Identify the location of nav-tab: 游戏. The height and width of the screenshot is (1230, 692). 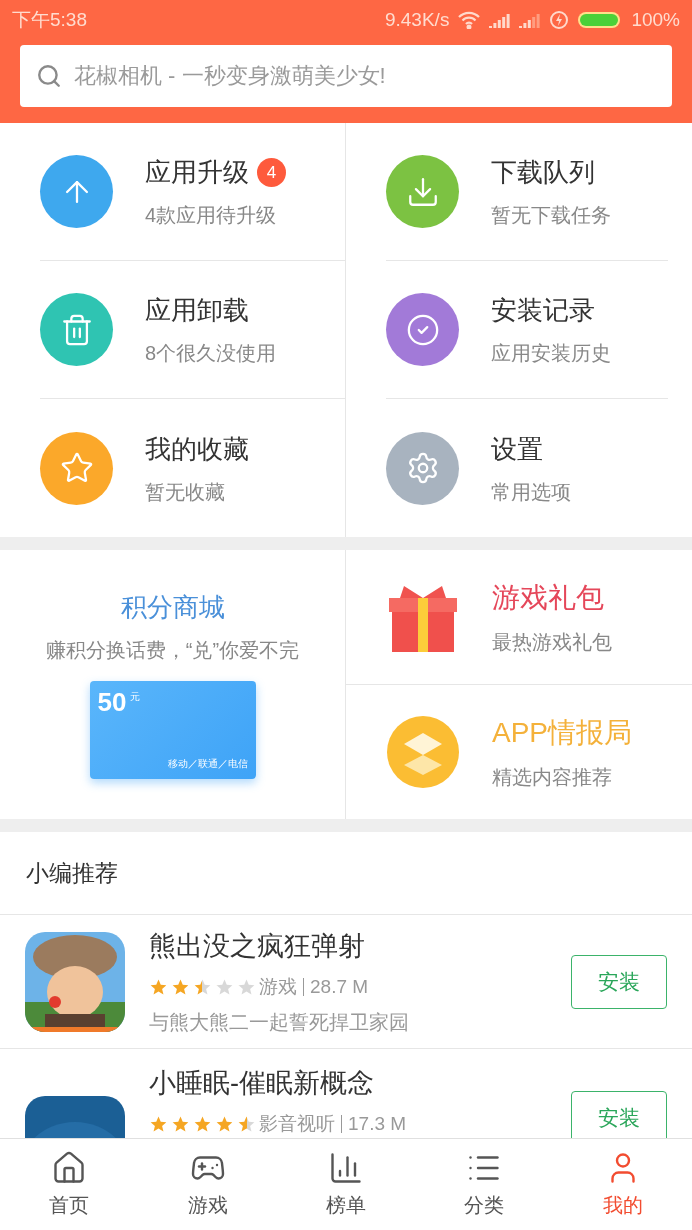
(207, 1184).